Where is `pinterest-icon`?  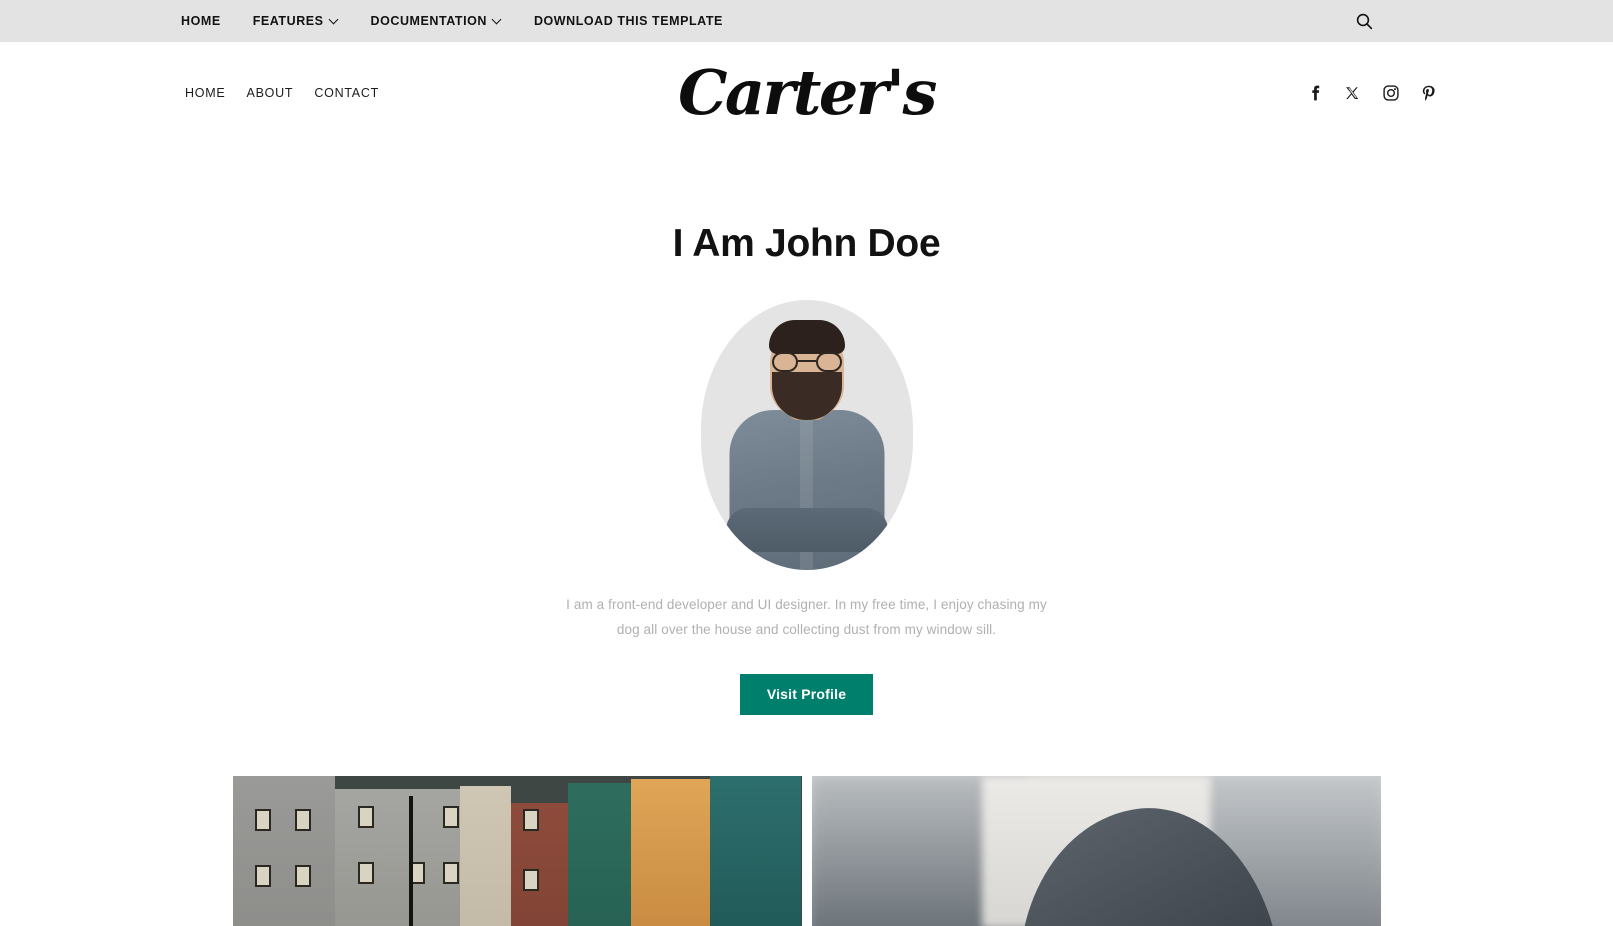
pinterest-icon is located at coordinates (1428, 93).